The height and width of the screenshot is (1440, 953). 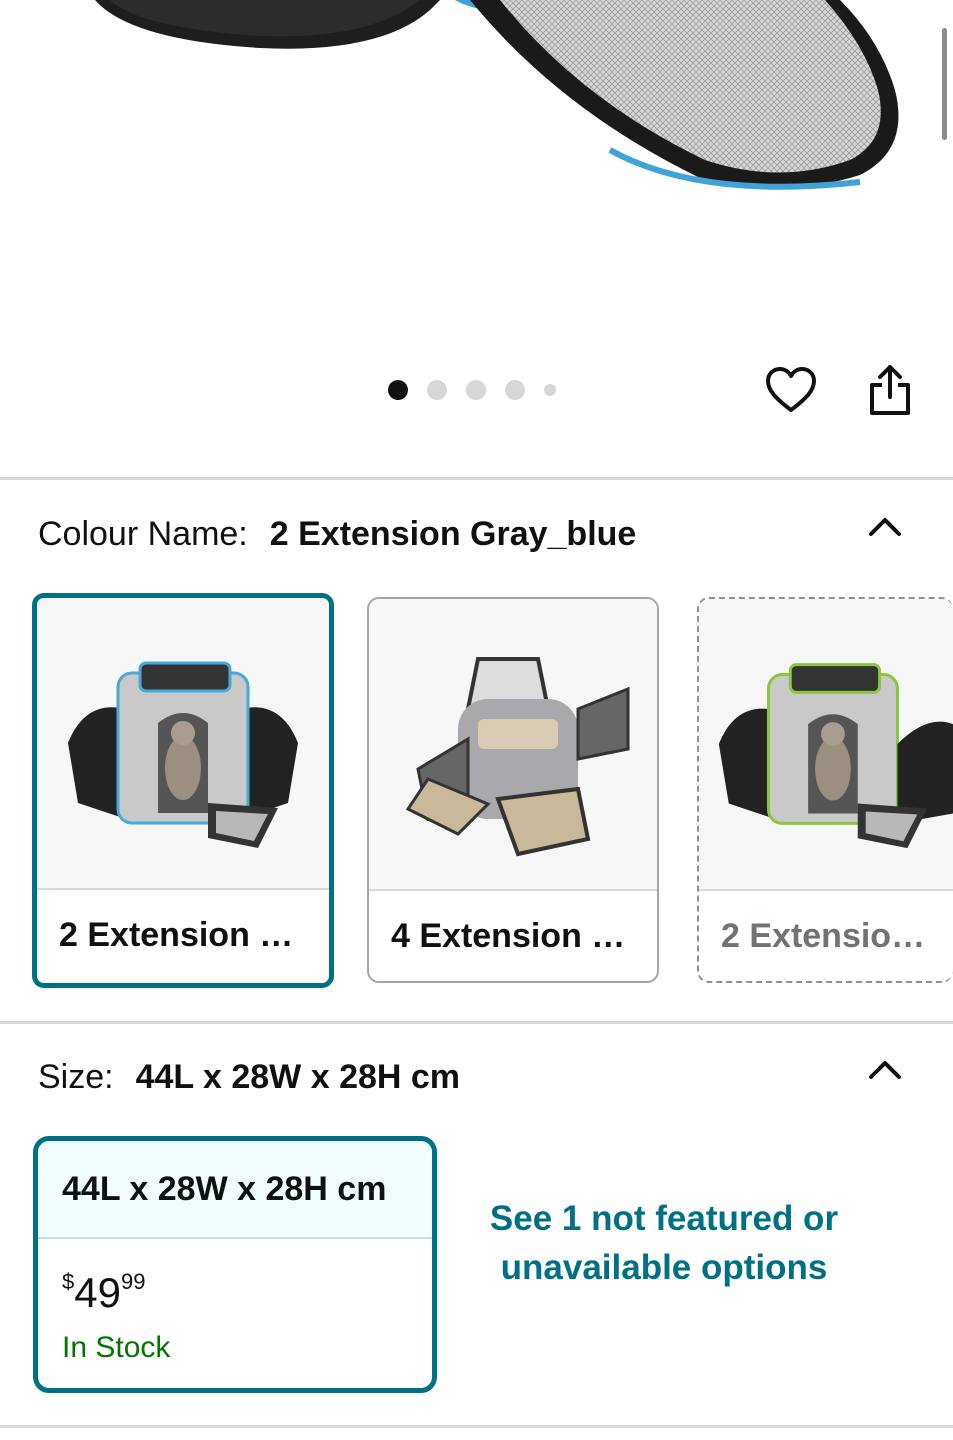 I want to click on collapse-colour-chevron-up-icon, so click(x=885, y=526).